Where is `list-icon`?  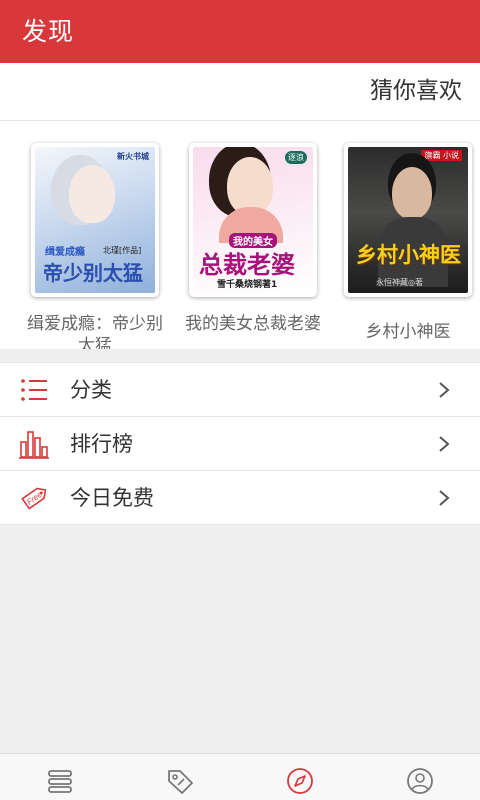 list-icon is located at coordinates (34, 390).